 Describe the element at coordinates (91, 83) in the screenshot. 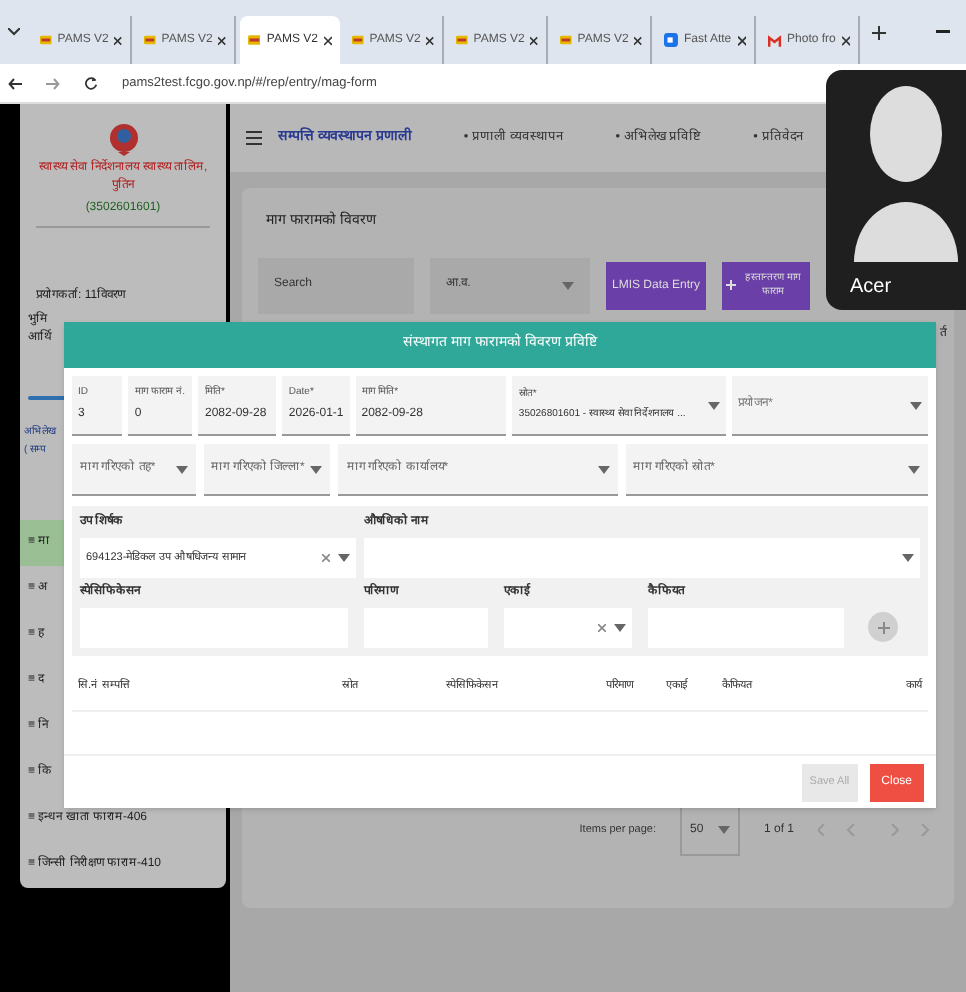

I see `reload-icon` at that location.